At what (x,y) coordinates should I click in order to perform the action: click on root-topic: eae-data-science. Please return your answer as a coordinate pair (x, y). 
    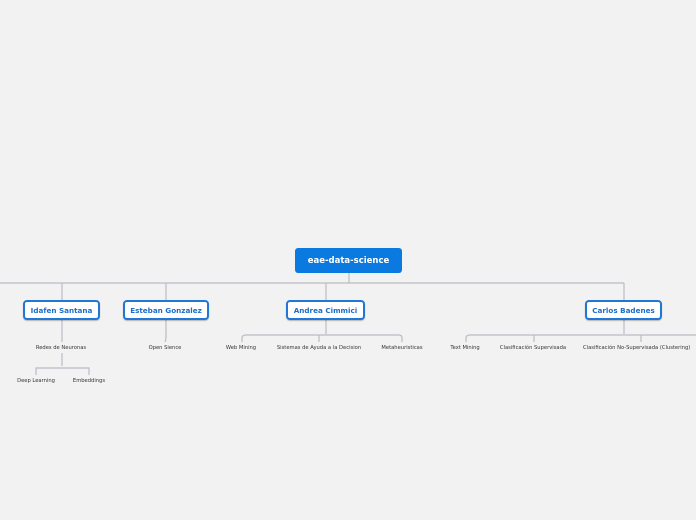
    Looking at the image, I should click on (348, 260).